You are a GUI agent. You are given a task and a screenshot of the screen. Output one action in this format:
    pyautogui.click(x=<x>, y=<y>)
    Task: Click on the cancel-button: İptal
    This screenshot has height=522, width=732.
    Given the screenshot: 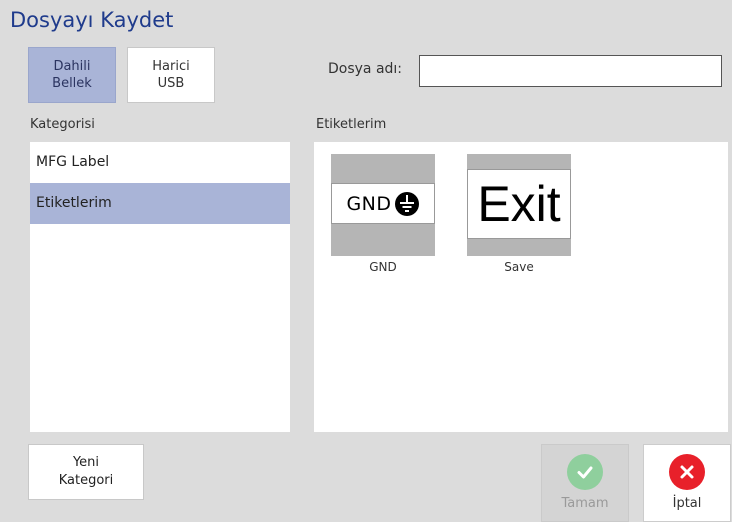 What is the action you would take?
    pyautogui.click(x=687, y=483)
    